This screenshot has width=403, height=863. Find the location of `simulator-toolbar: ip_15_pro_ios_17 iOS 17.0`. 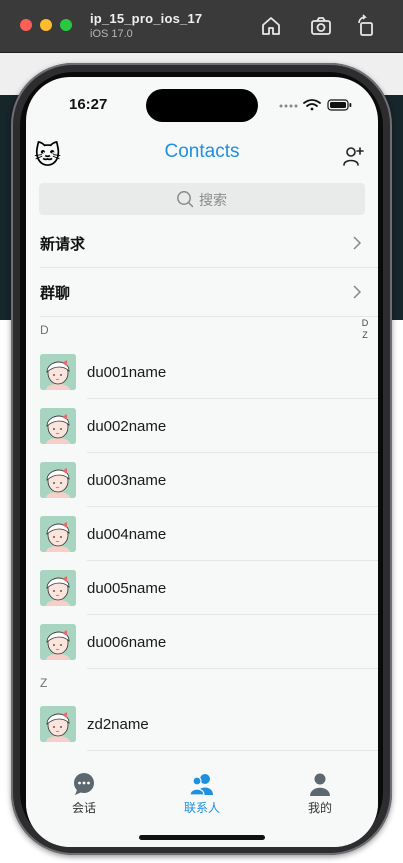

simulator-toolbar: ip_15_pro_ios_17 iOS 17.0 is located at coordinates (201, 26).